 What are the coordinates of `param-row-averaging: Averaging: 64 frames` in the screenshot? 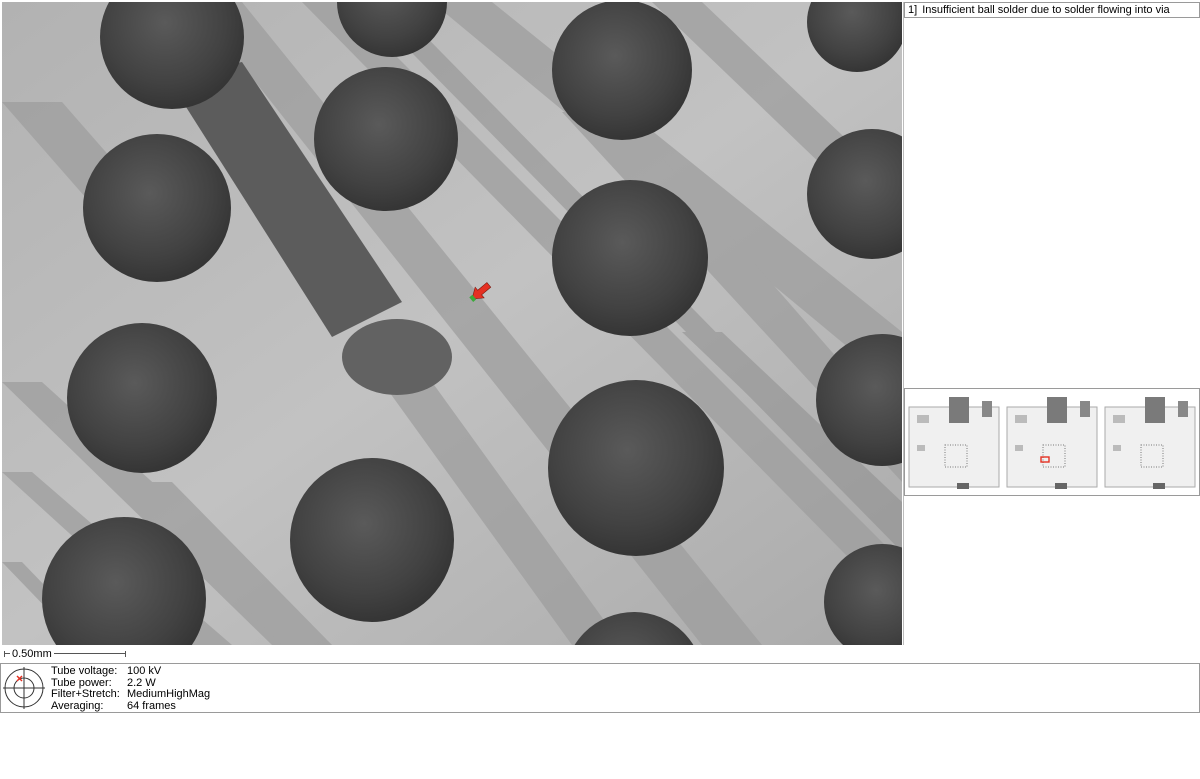 It's located at (130, 706).